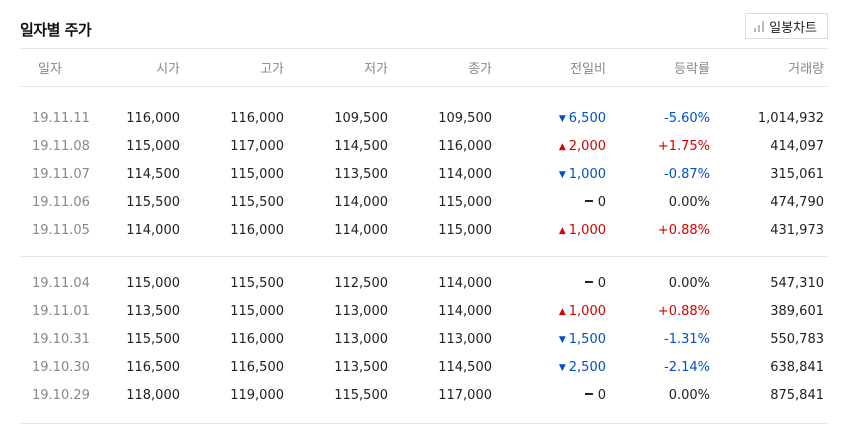  Describe the element at coordinates (61, 395) in the screenshot. I see `cell-date: 19.10.29` at that location.